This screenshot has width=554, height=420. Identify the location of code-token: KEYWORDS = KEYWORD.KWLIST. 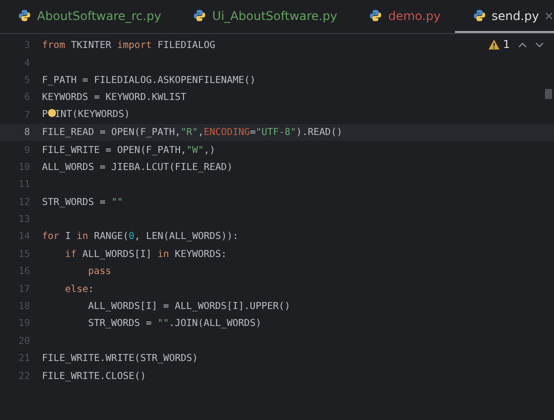
(114, 98).